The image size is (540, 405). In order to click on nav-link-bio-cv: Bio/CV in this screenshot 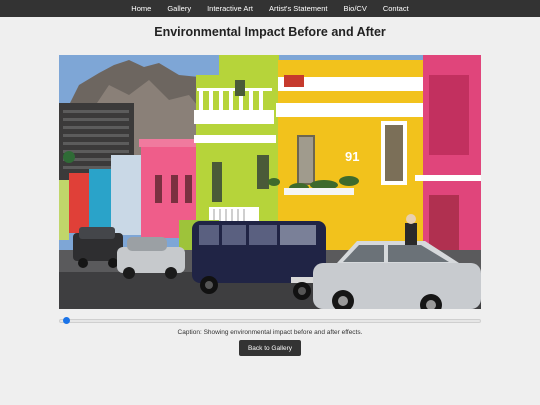, I will do `click(354, 8)`.